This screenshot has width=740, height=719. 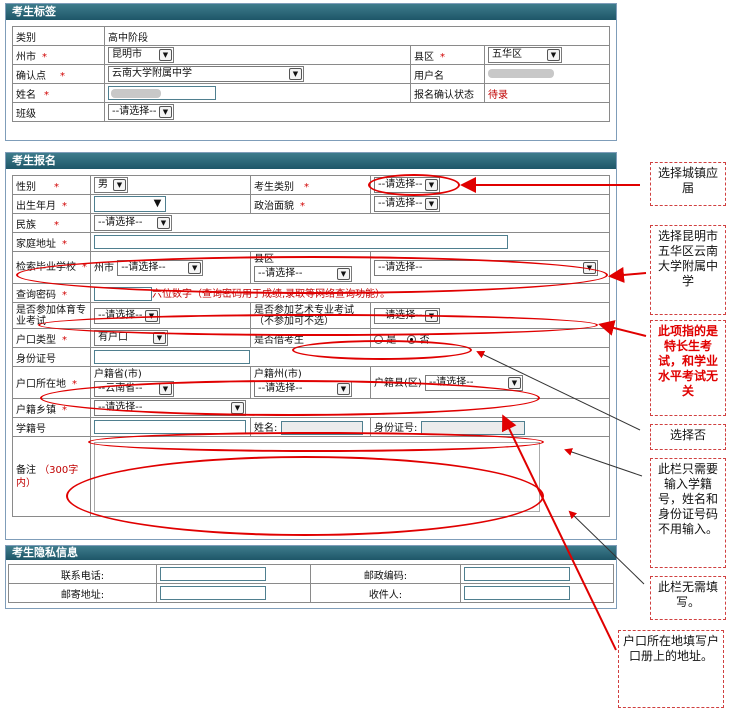 I want to click on note-stuno: 此栏只需要输入学籍号，姓名和身份证号码不用输入。, so click(x=688, y=513).